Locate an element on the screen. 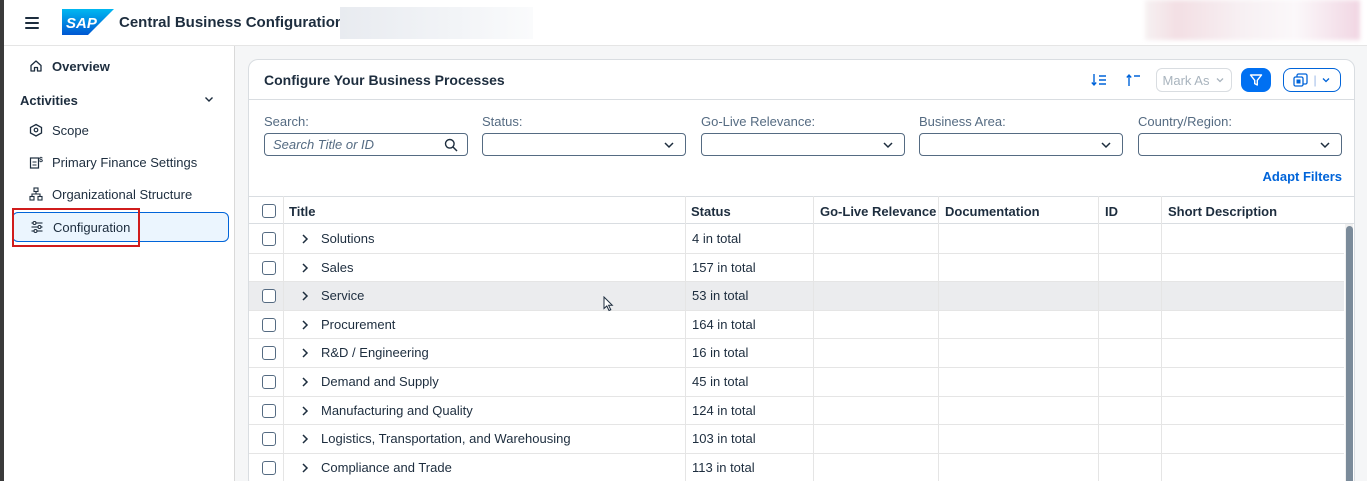  country-region-select is located at coordinates (1240, 144).